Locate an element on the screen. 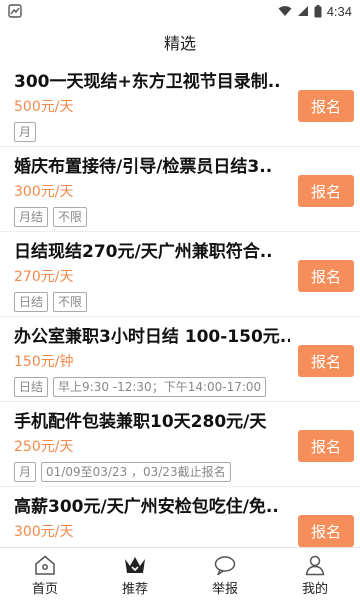 This screenshot has width=360, height=600. job-item: 婚庆布置接待/引导/检票员日结3.. 300元/天 月结 不限 报名 is located at coordinates (180, 189).